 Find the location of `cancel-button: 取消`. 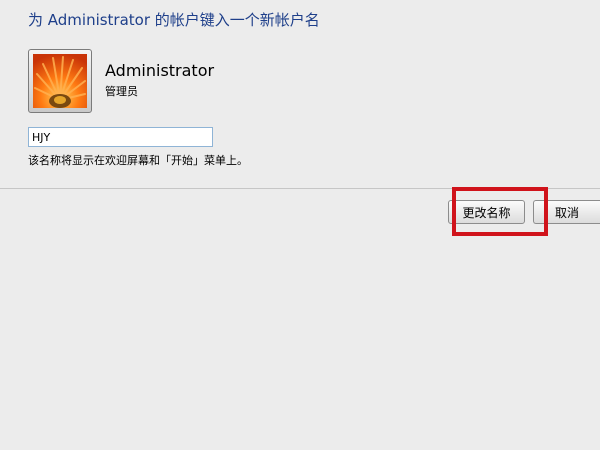

cancel-button: 取消 is located at coordinates (566, 212).